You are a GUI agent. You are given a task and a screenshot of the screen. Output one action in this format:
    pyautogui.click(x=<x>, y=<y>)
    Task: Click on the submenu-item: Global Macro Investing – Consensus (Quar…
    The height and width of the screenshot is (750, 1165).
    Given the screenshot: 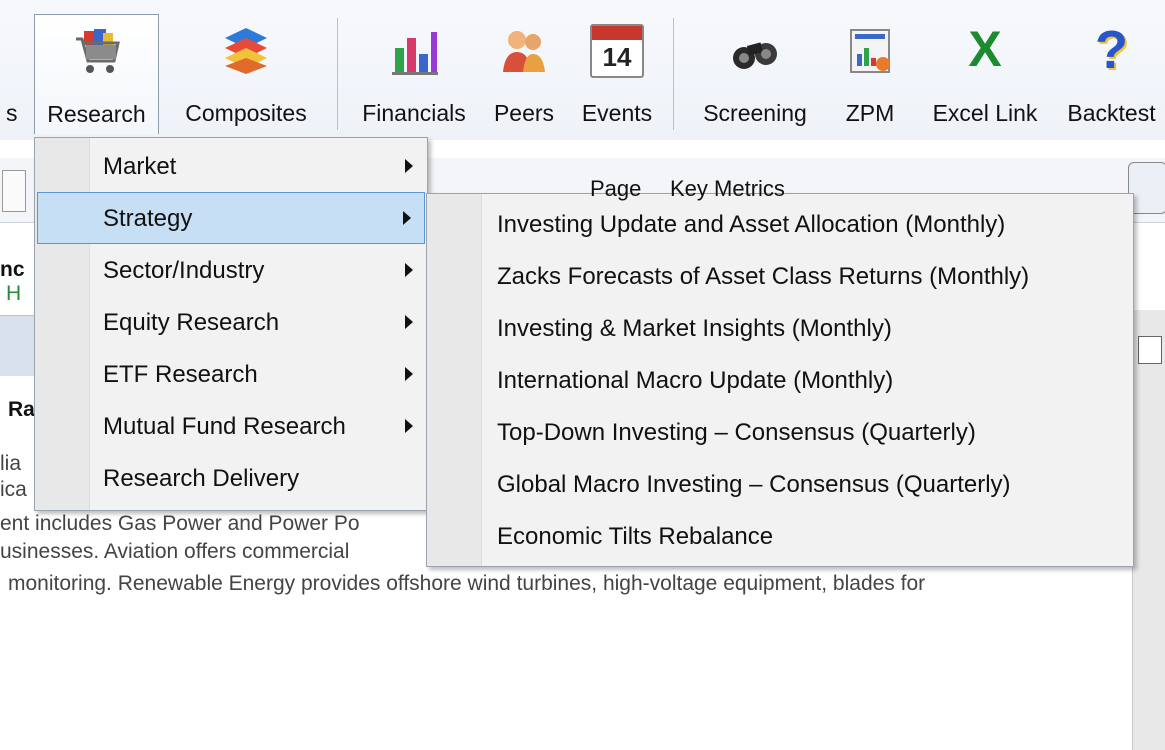 What is the action you would take?
    pyautogui.click(x=780, y=484)
    